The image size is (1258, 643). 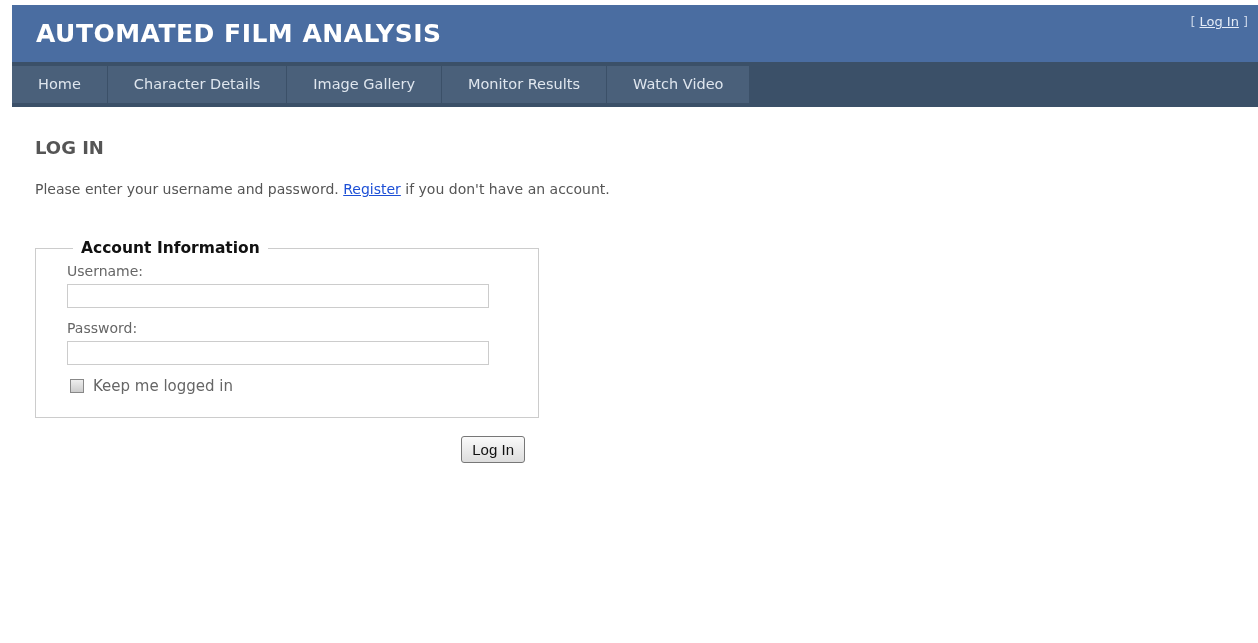 What do you see at coordinates (524, 84) in the screenshot?
I see `nav-tab: Monitor Results` at bounding box center [524, 84].